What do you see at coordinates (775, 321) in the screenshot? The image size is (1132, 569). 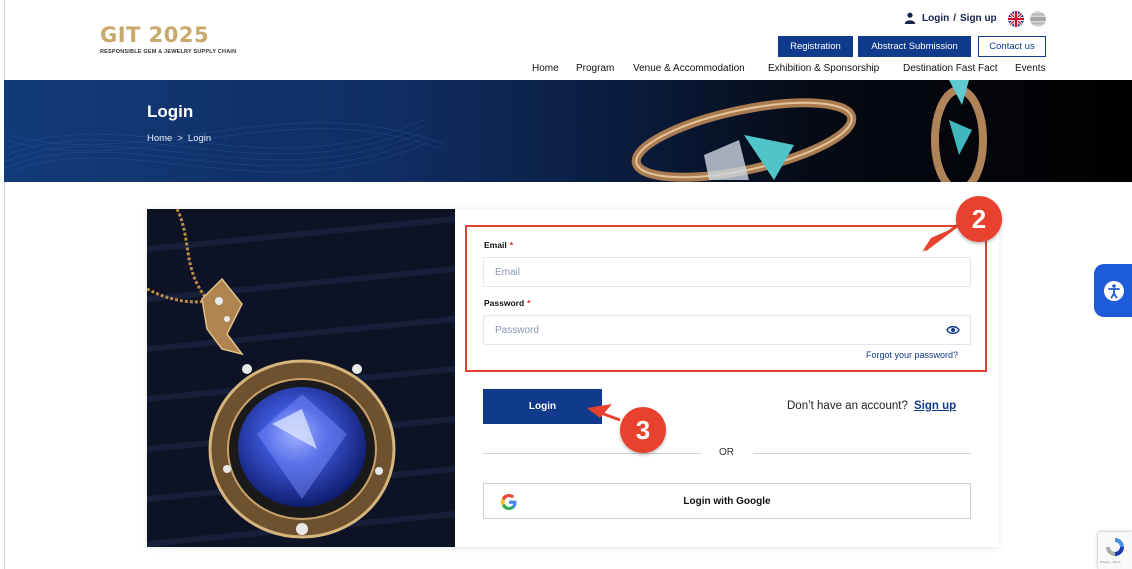 I see `annotation-arrows` at bounding box center [775, 321].